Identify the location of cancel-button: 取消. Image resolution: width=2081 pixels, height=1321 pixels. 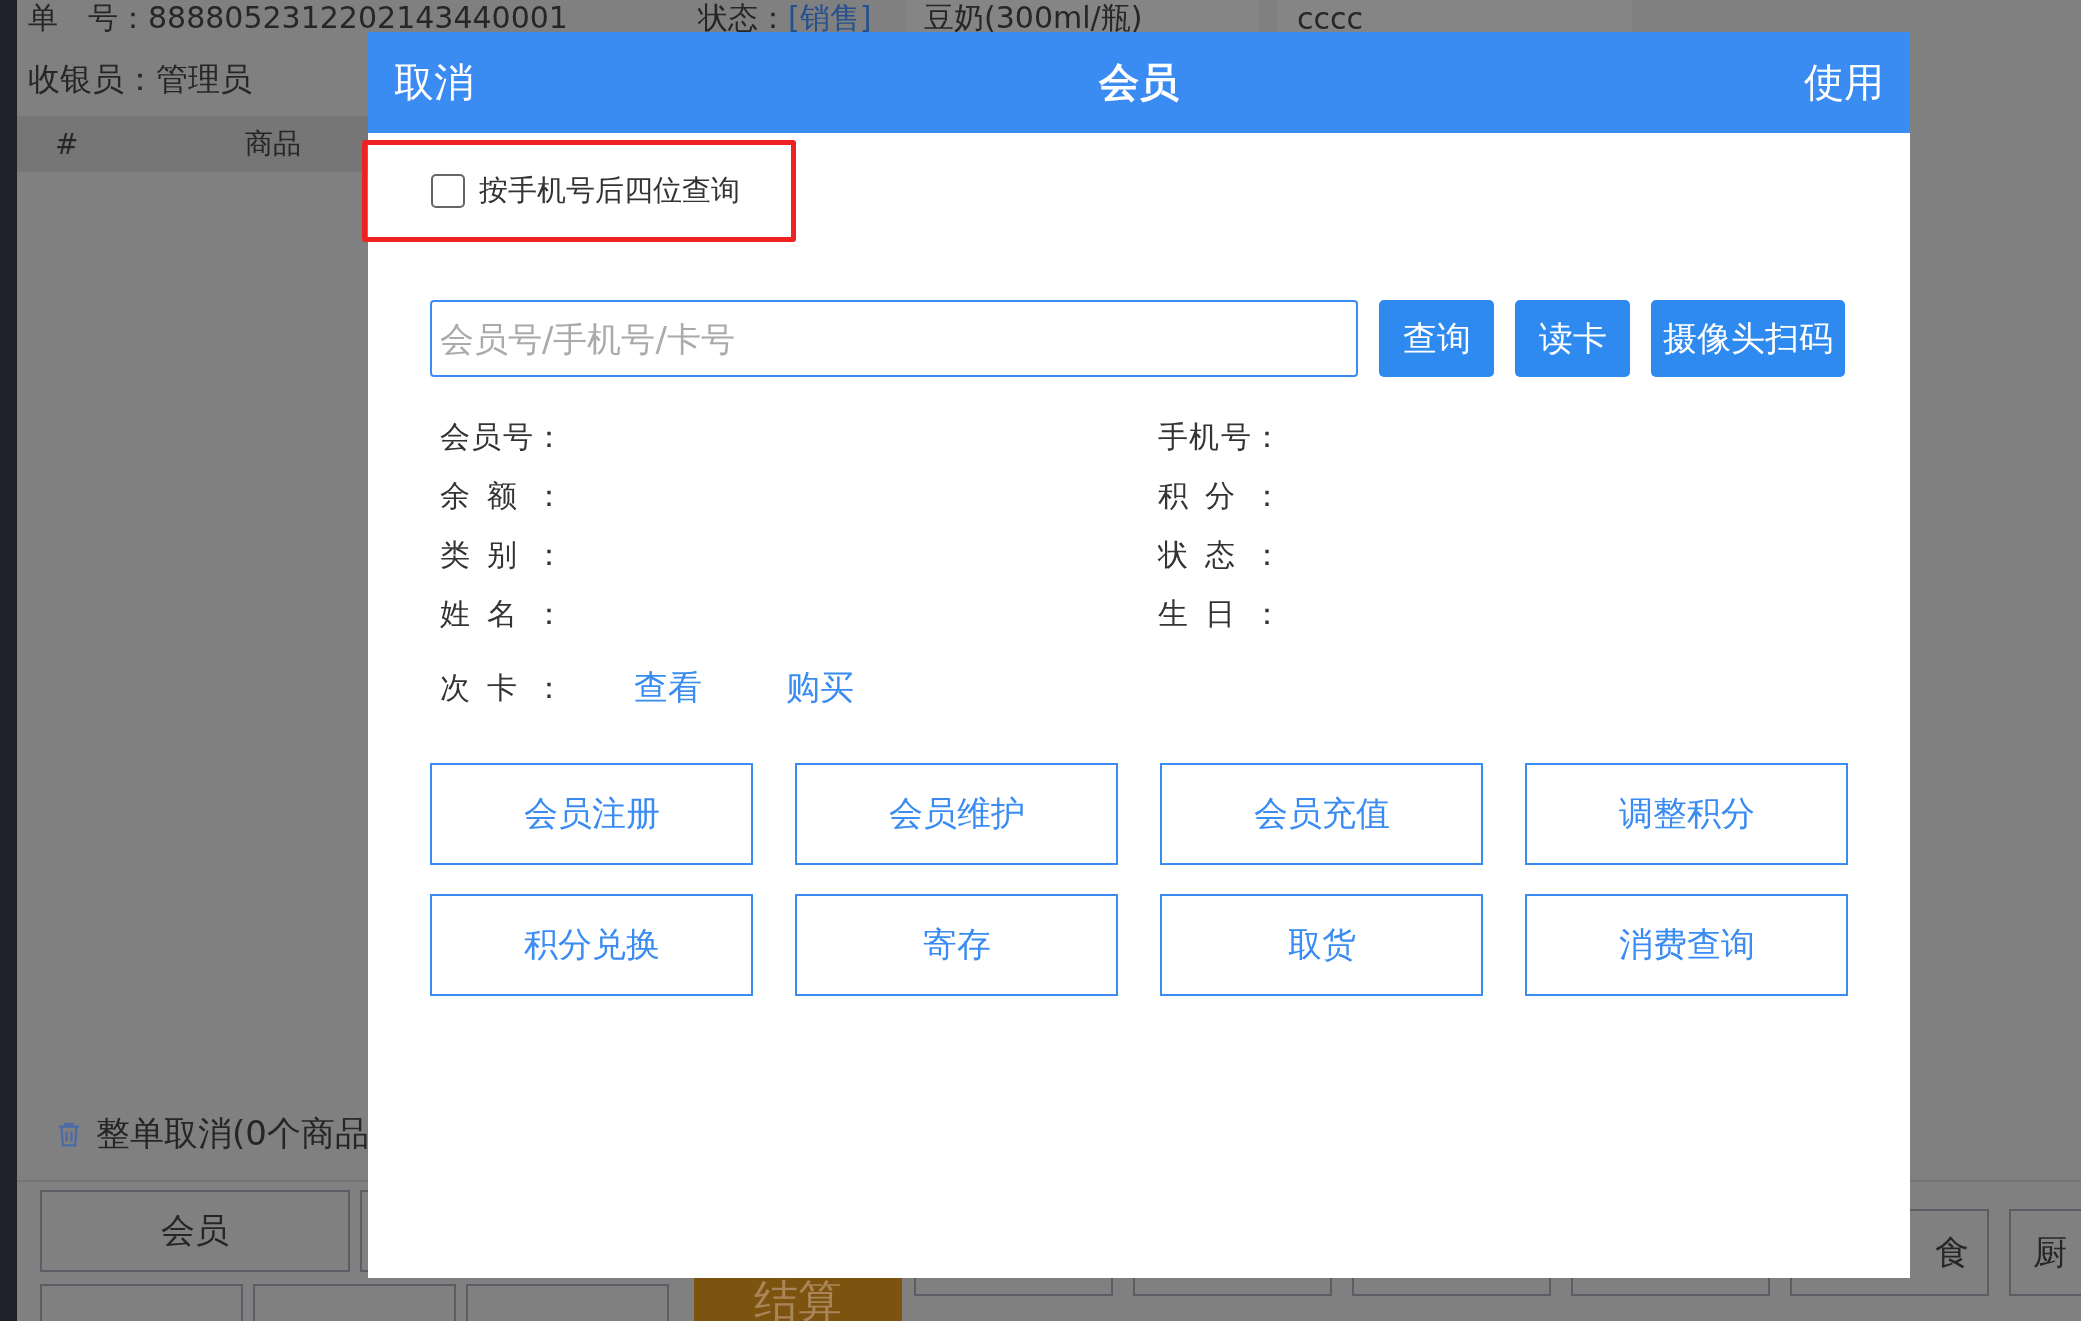
(434, 82).